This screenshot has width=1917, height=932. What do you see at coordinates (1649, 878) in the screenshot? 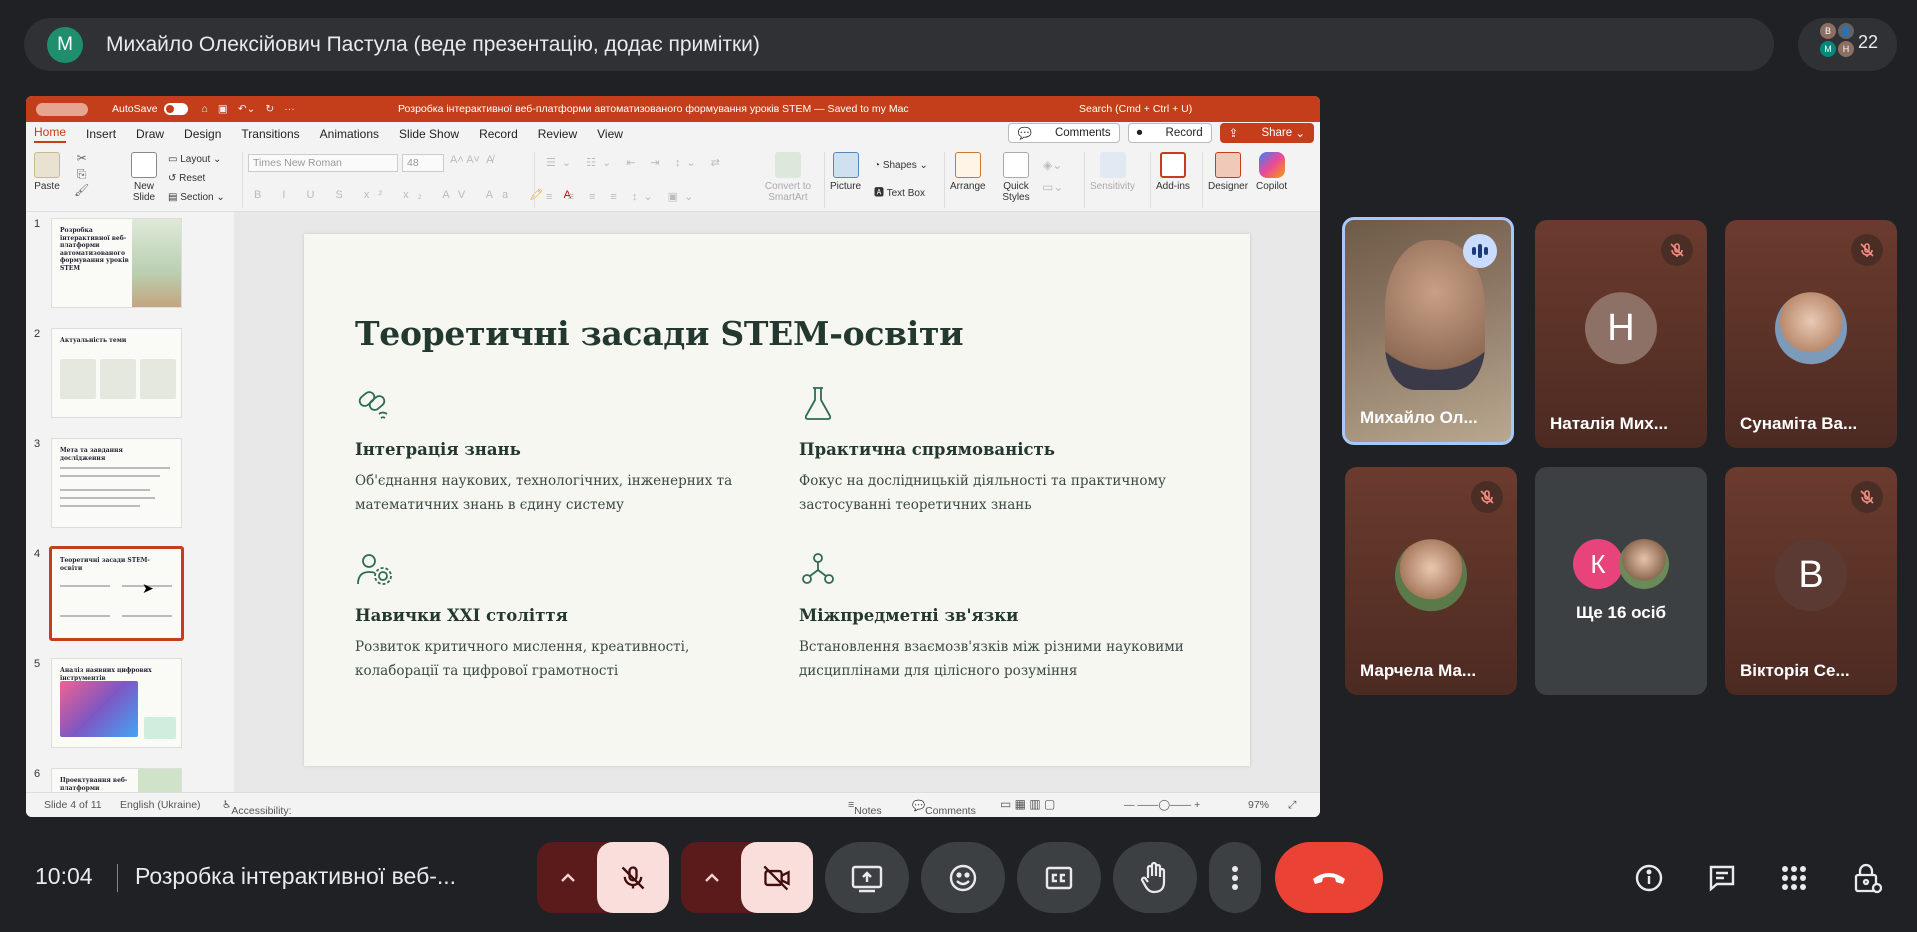
I see `meeting-info-button` at bounding box center [1649, 878].